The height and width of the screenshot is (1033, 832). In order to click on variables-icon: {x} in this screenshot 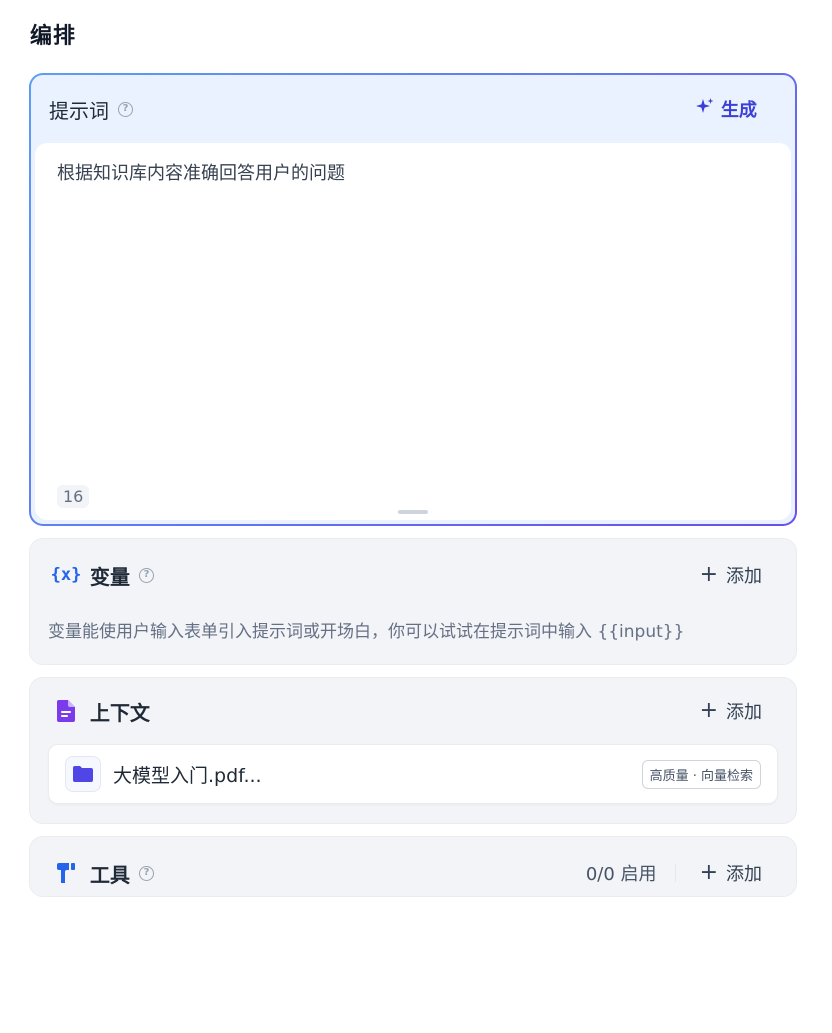, I will do `click(66, 575)`.